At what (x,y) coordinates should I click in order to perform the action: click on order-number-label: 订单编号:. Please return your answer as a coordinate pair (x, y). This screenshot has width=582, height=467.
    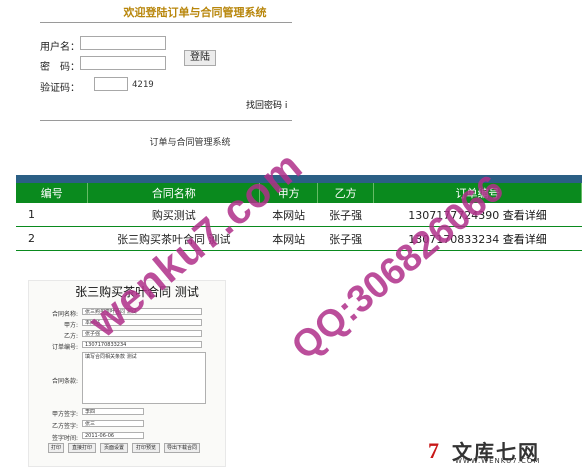
    Looking at the image, I should click on (64, 347).